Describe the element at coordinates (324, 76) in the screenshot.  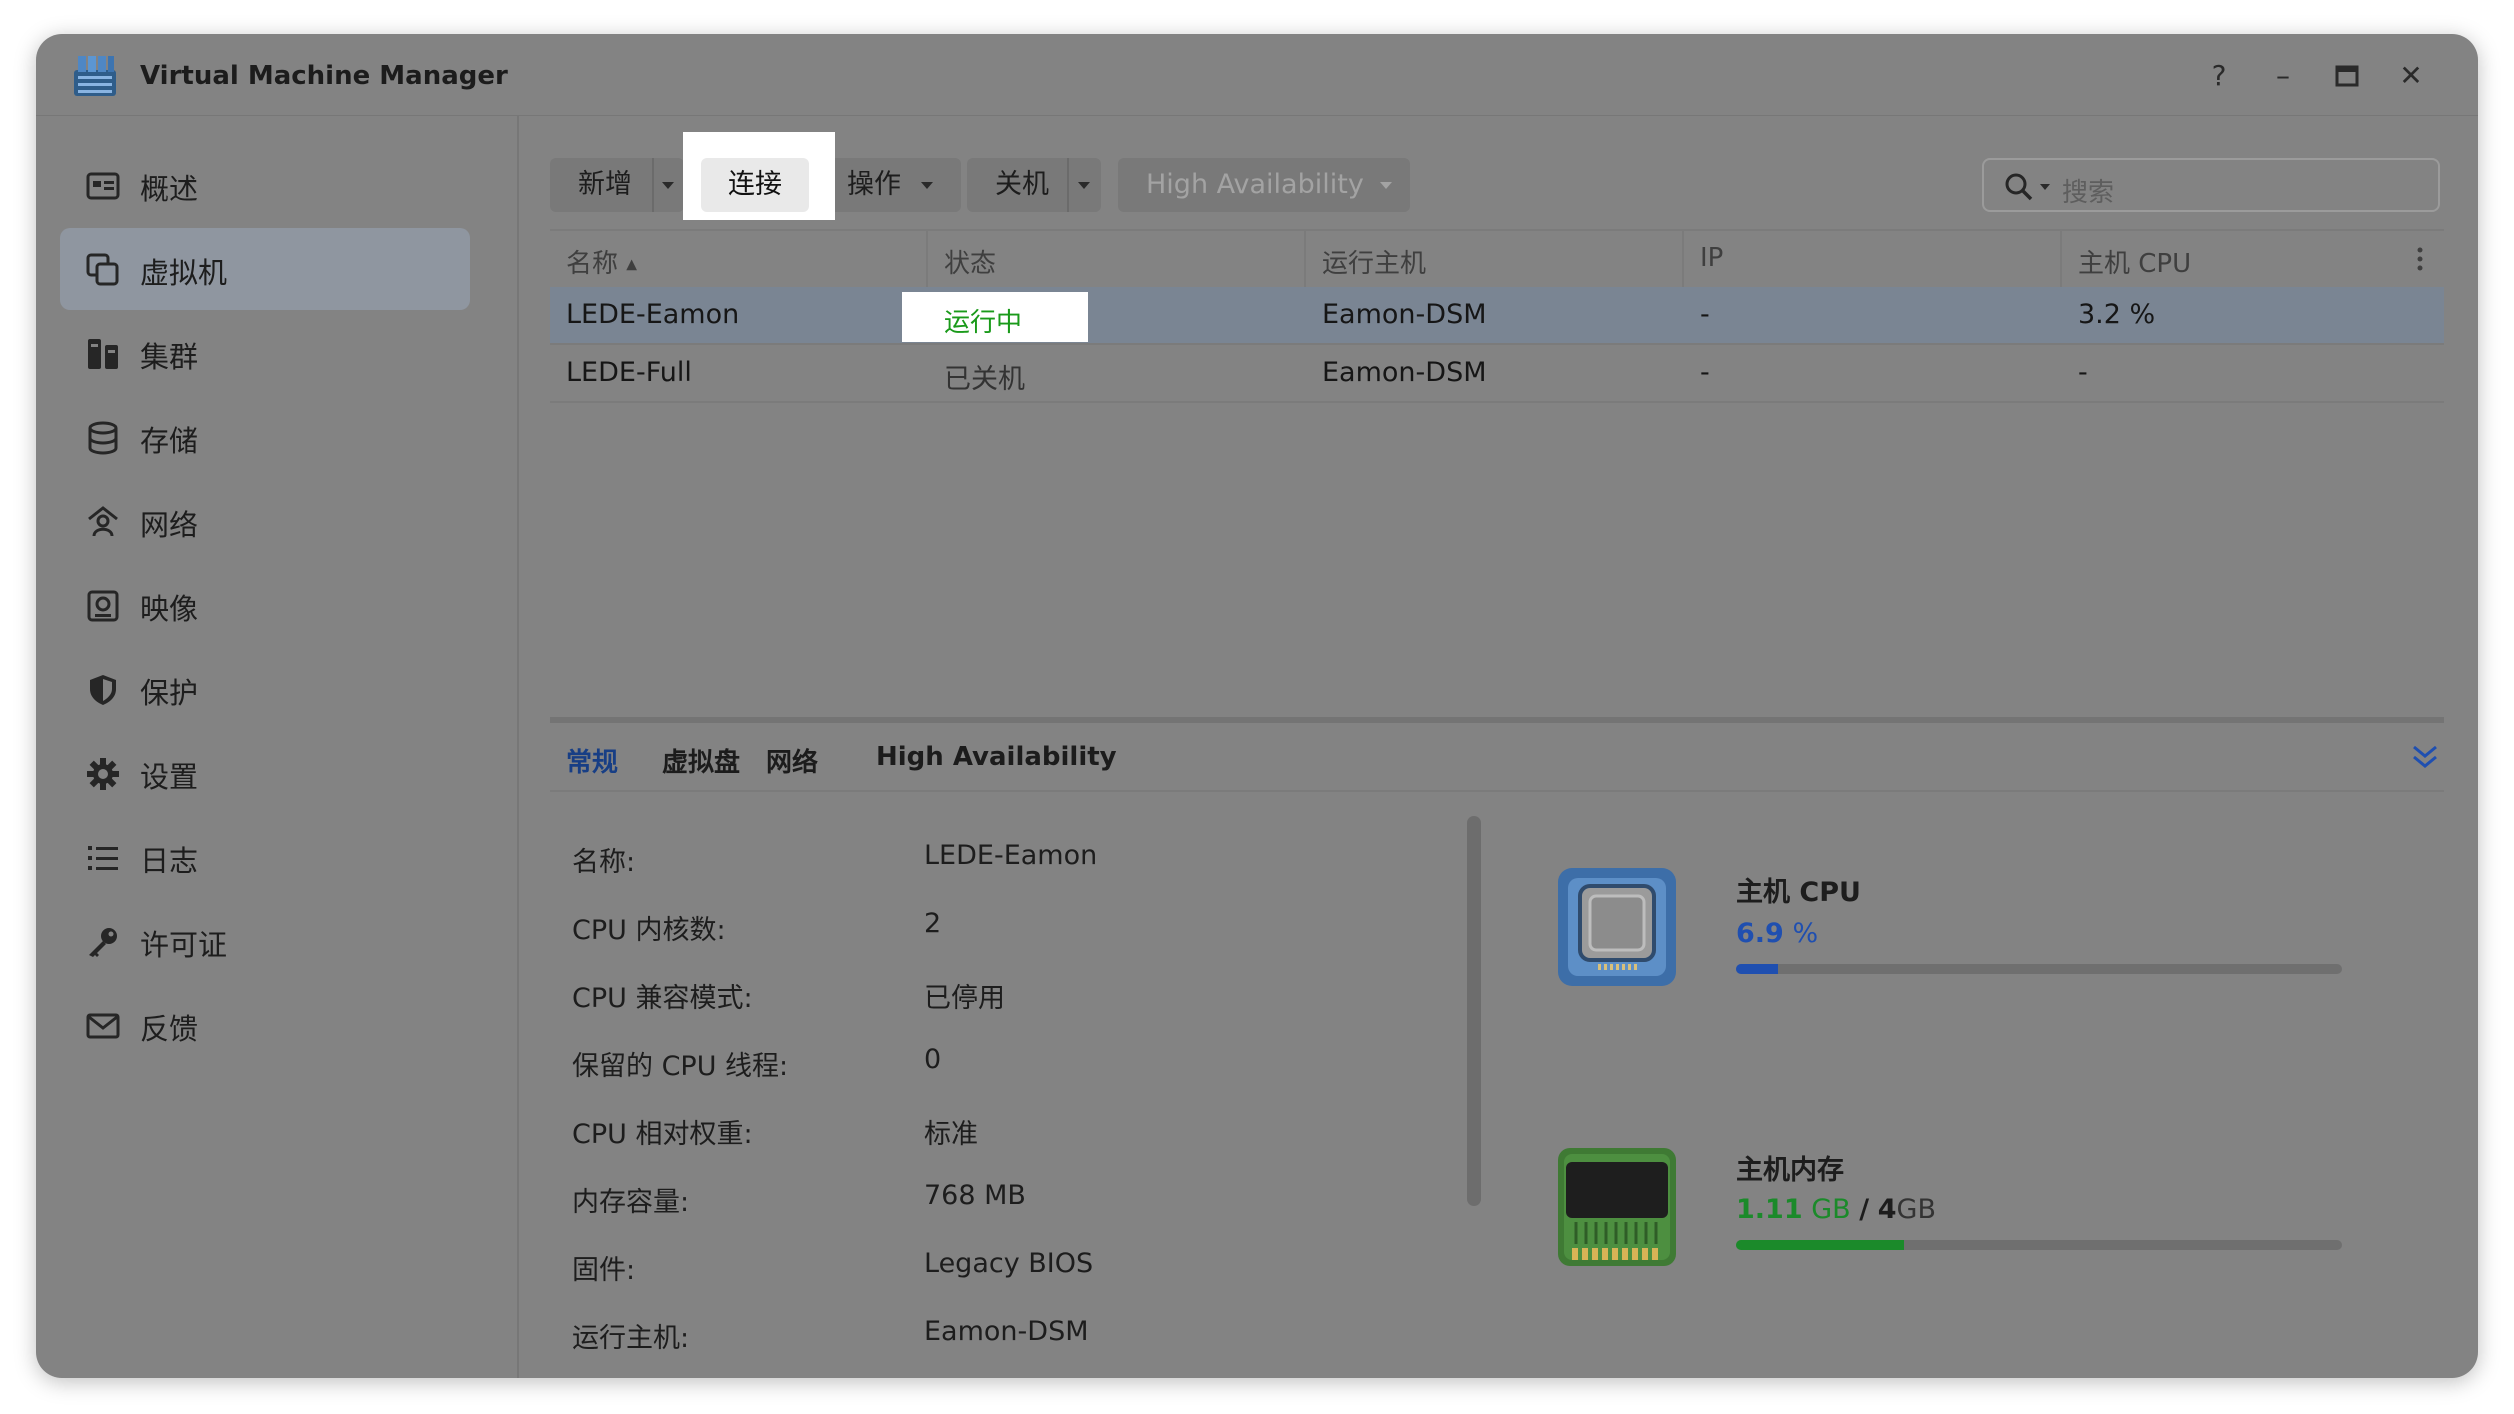
I see `window-title: Virtual Machine Manager` at that location.